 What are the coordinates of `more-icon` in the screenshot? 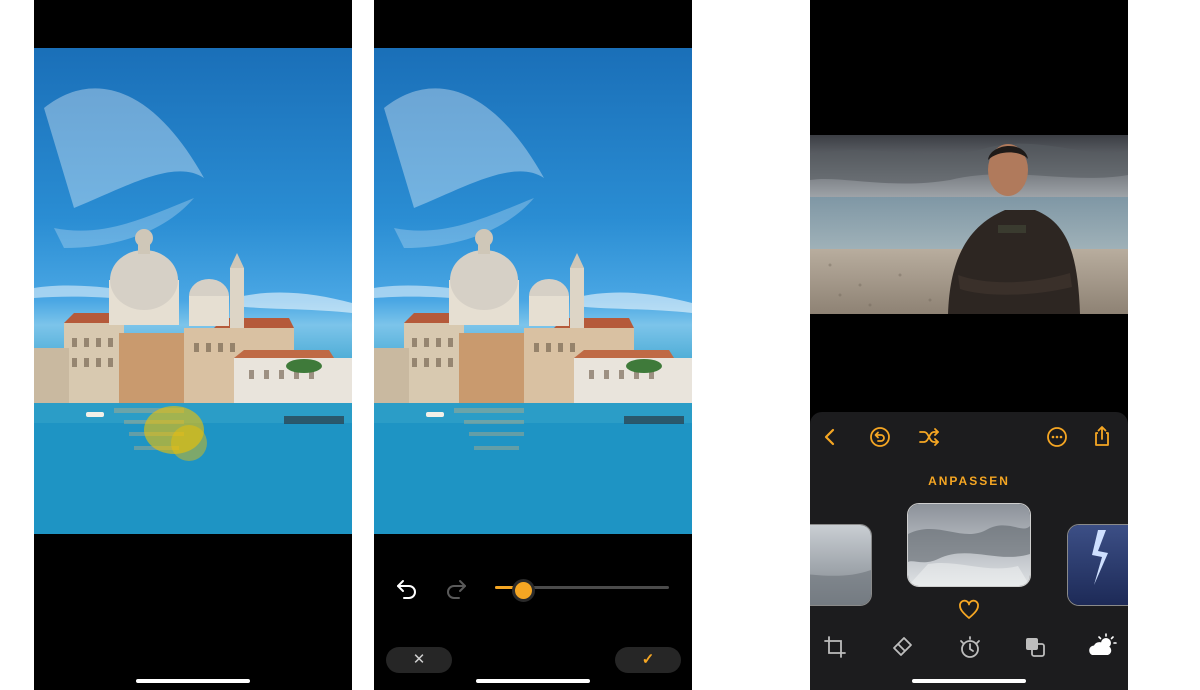 It's located at (1057, 437).